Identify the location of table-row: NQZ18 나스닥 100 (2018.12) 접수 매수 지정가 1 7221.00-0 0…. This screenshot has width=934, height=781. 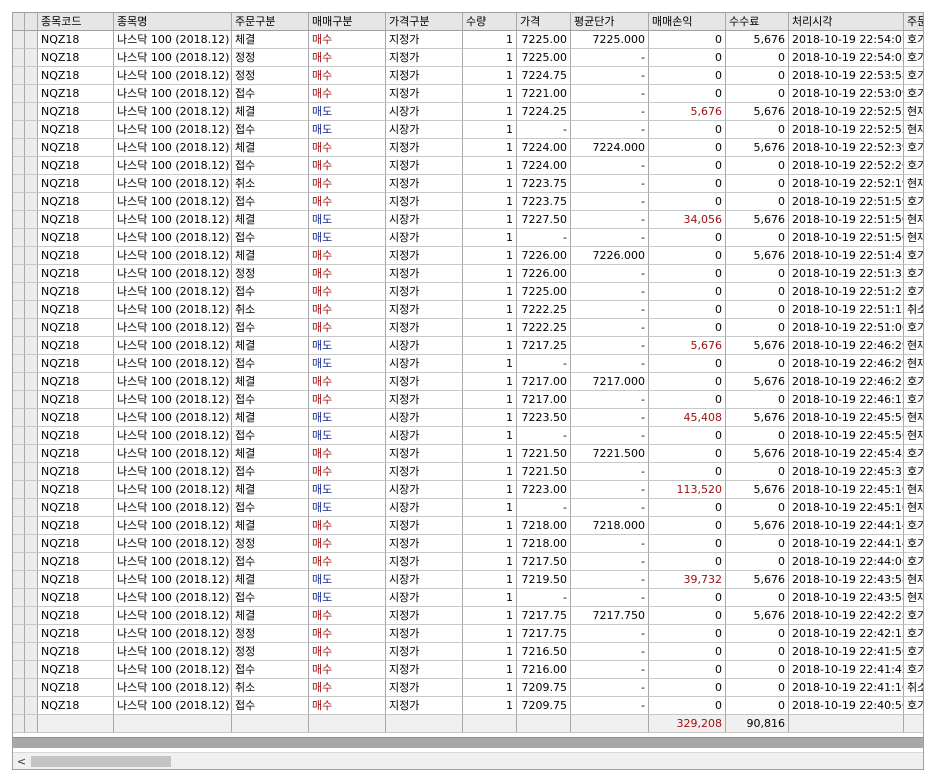
(468, 94).